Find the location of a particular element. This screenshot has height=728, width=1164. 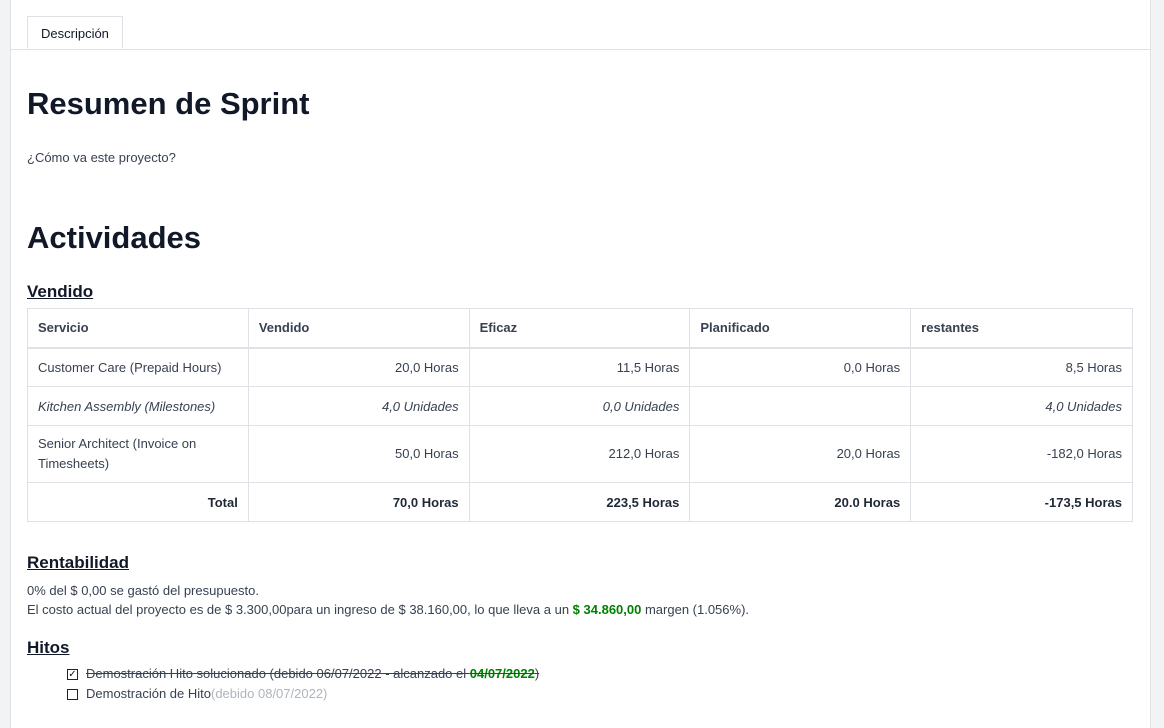

effective-cell: 0,0 Unidades is located at coordinates (579, 406).